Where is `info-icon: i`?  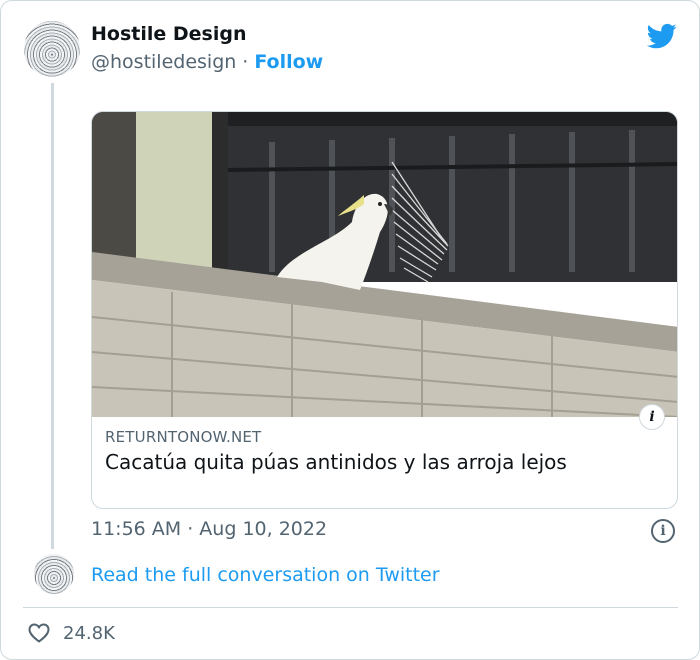
info-icon: i is located at coordinates (663, 531).